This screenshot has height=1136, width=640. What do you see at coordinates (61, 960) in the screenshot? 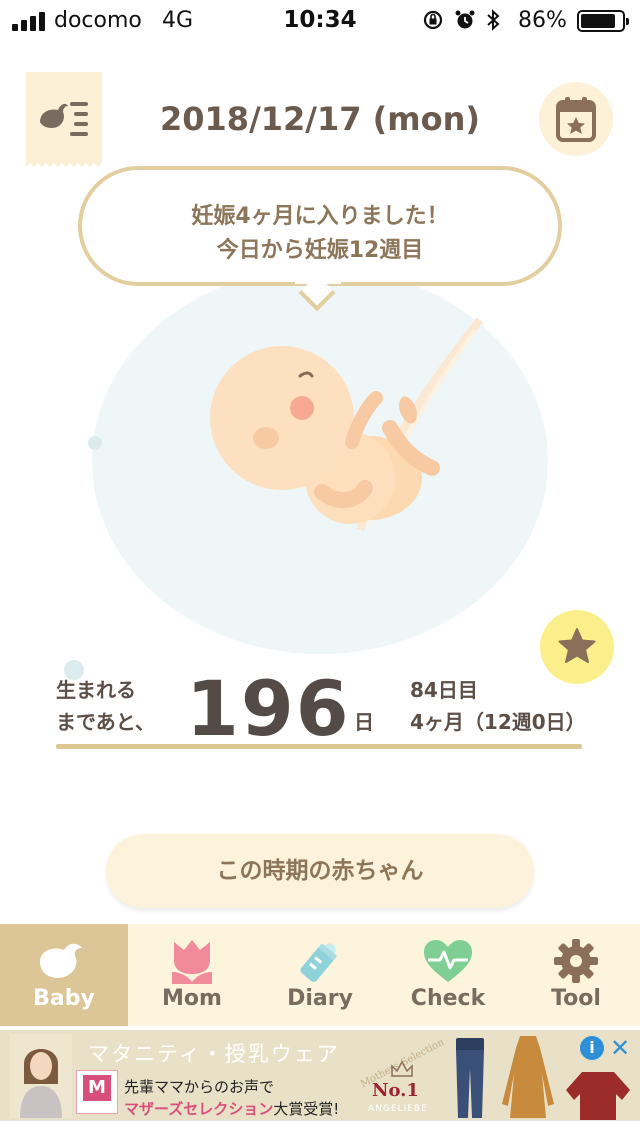
I see `bird-icon` at bounding box center [61, 960].